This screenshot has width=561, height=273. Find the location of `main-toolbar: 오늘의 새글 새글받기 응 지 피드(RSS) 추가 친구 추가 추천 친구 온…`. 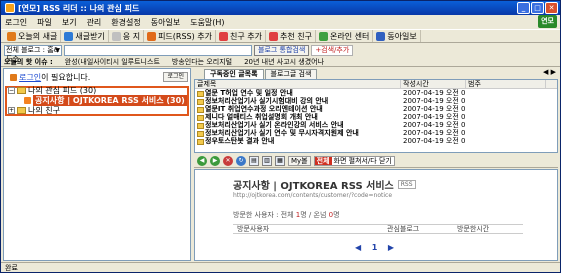

main-toolbar: 오늘의 새글 새글받기 응 지 피드(RSS) 추가 친구 추가 추천 친구 온… is located at coordinates (280, 36).